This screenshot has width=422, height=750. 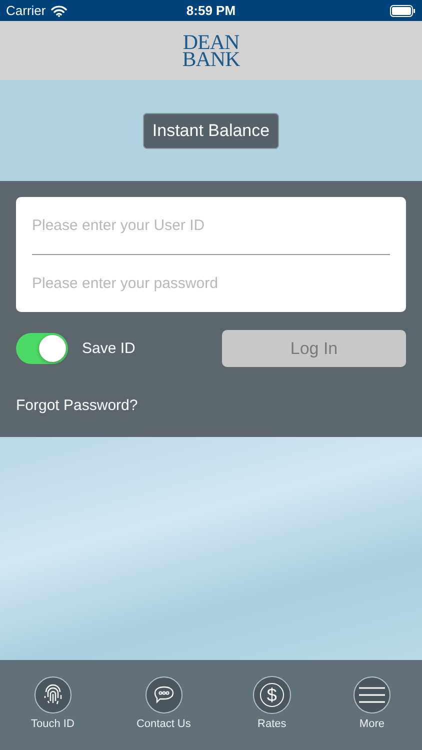 What do you see at coordinates (163, 695) in the screenshot?
I see `chat-bubble-icon` at bounding box center [163, 695].